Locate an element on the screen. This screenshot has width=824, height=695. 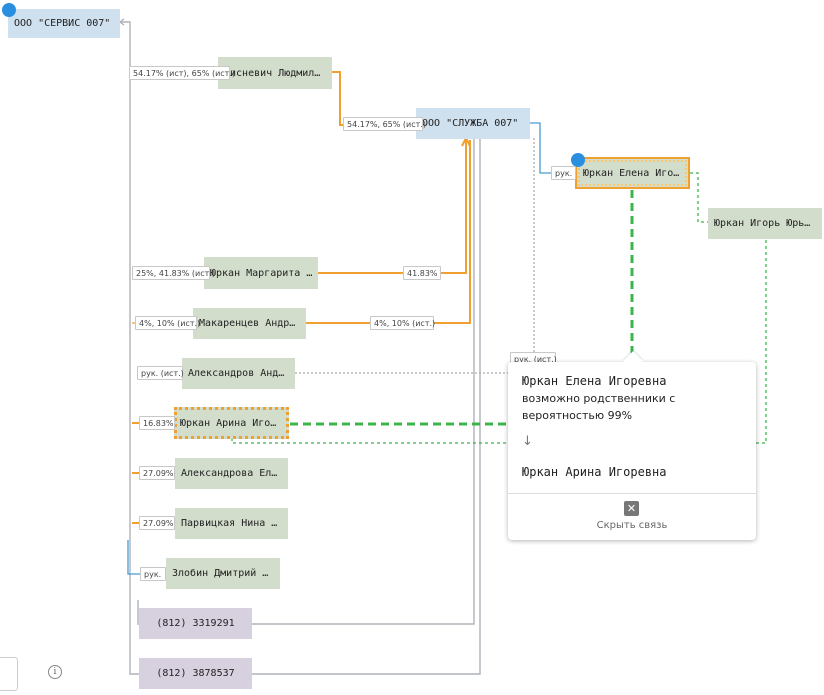
label-lisnevich-sluzhba: 54.17%, 65% (ист.) is located at coordinates (384, 124).